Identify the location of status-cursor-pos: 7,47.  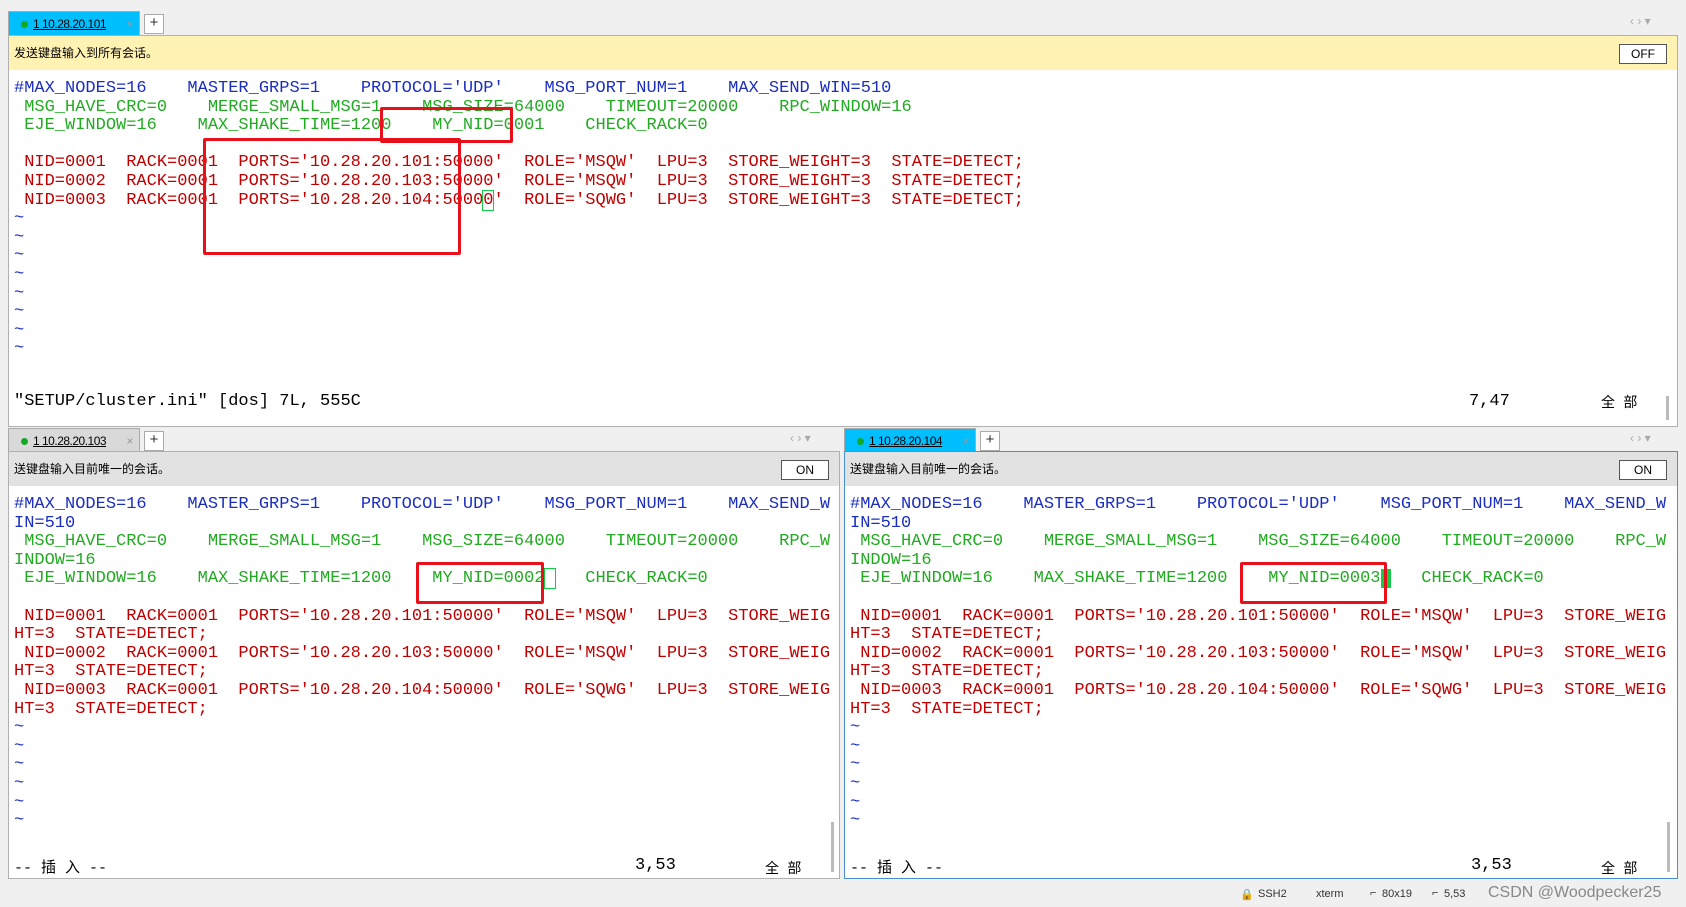
(1489, 401).